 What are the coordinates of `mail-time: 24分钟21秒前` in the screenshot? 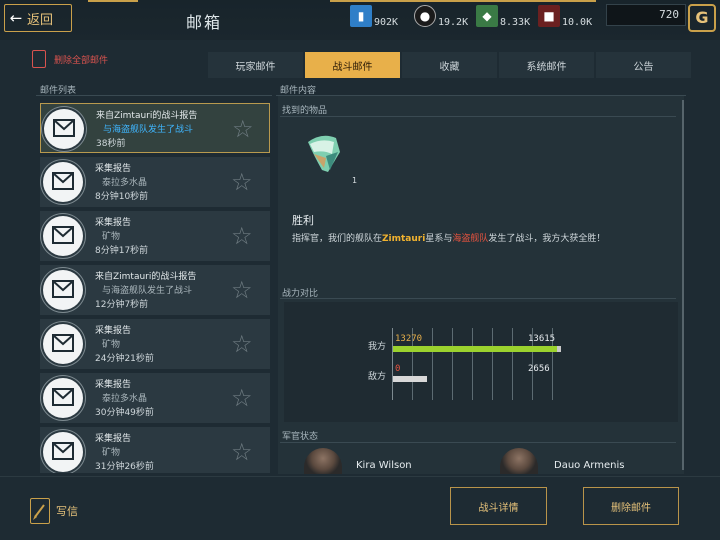 It's located at (124, 359).